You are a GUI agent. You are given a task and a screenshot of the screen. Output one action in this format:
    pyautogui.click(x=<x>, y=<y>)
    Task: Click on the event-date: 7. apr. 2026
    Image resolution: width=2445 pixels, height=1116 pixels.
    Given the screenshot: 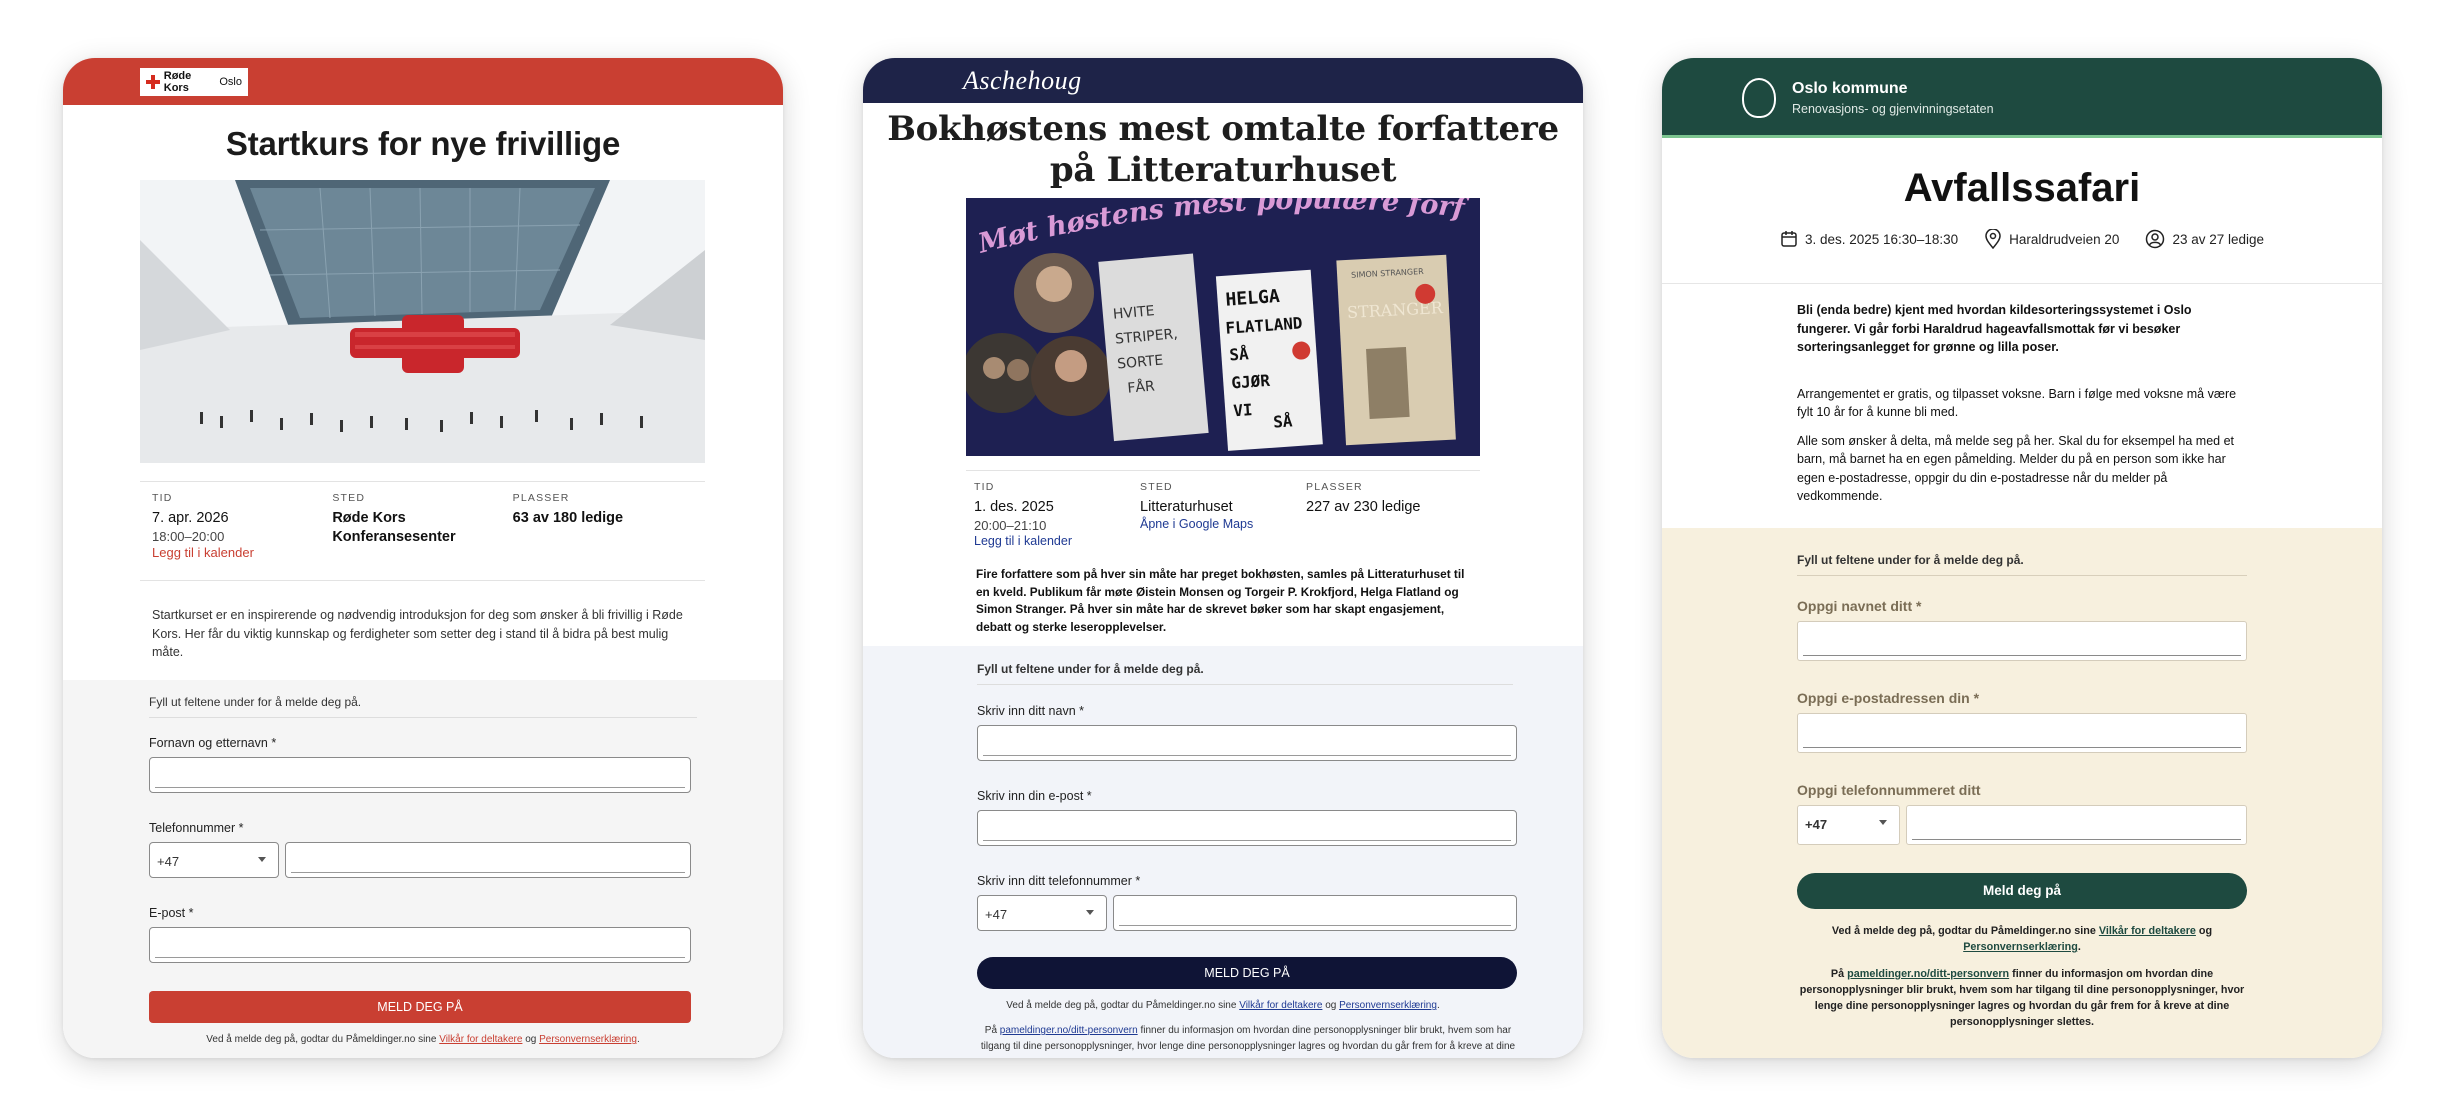 What is the action you would take?
    pyautogui.click(x=190, y=518)
    